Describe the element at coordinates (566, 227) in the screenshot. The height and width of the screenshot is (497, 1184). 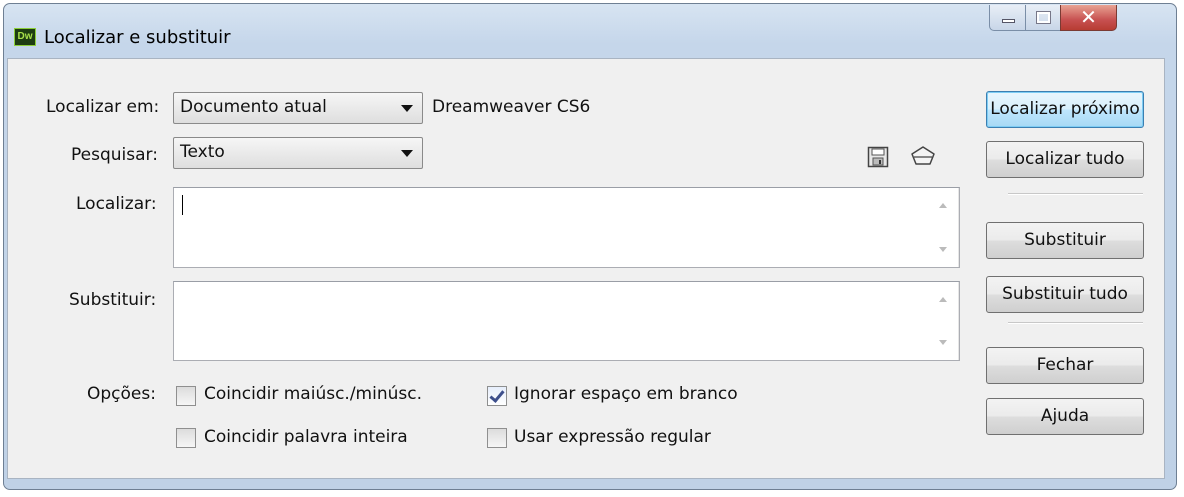
I see `find-textarea` at that location.